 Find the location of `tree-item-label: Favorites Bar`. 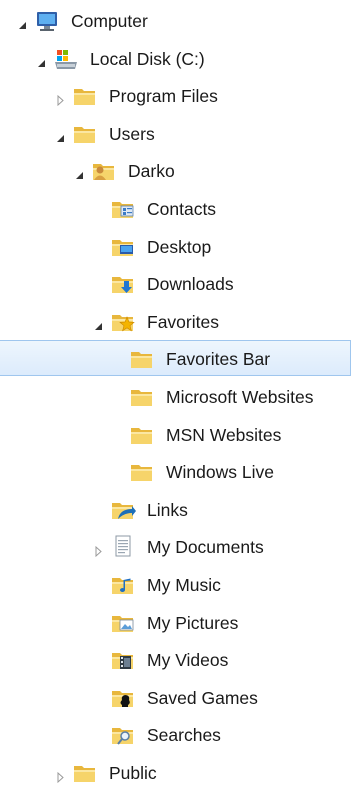

tree-item-label: Favorites Bar is located at coordinates (218, 359).